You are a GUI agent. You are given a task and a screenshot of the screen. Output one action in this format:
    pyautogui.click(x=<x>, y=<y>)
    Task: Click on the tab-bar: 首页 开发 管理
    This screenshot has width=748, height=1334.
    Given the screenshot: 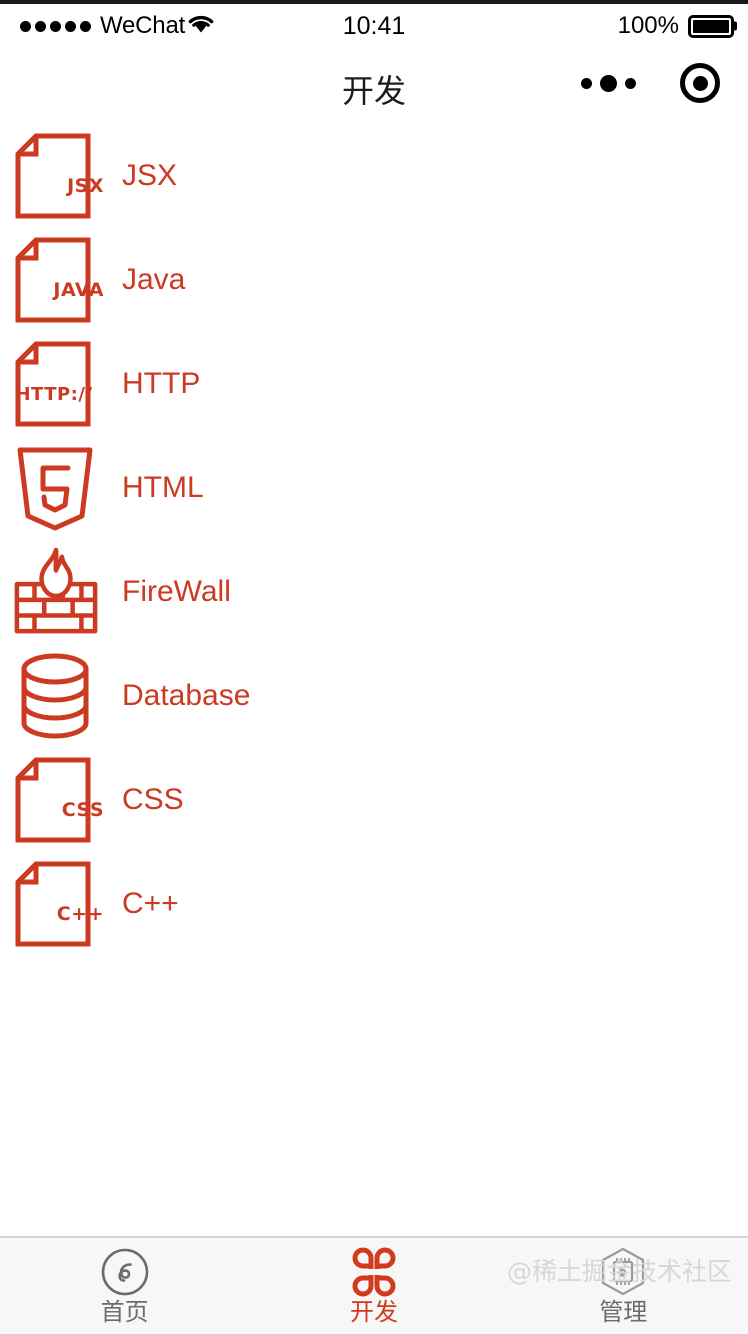 What is the action you would take?
    pyautogui.click(x=374, y=1285)
    